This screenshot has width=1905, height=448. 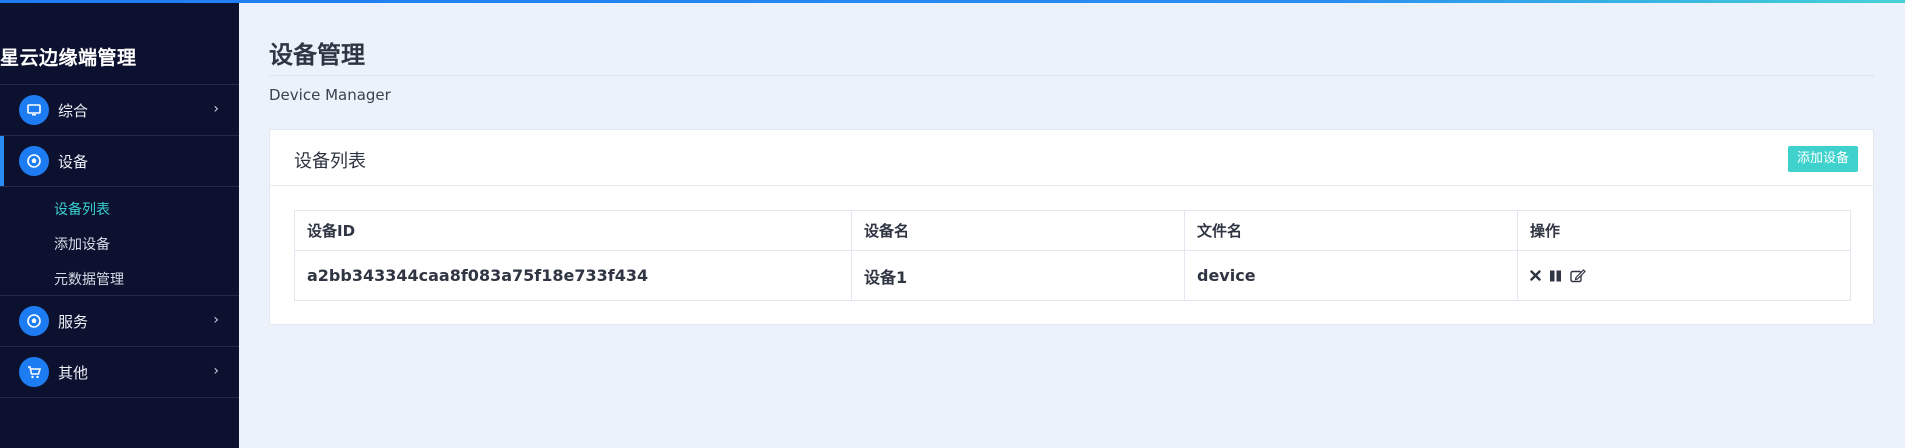 What do you see at coordinates (1071, 75) in the screenshot?
I see `divider` at bounding box center [1071, 75].